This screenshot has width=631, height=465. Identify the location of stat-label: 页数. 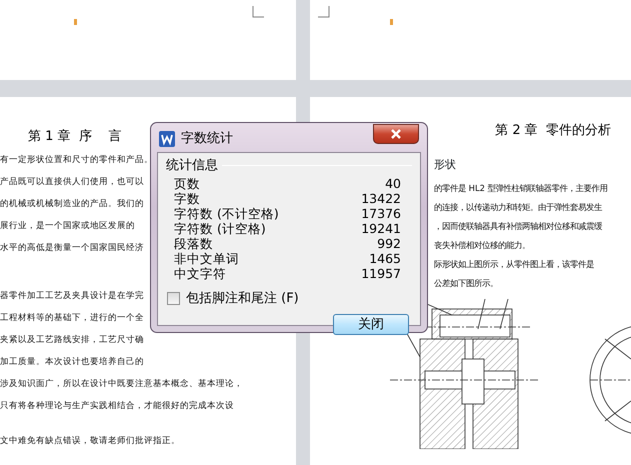
(187, 183).